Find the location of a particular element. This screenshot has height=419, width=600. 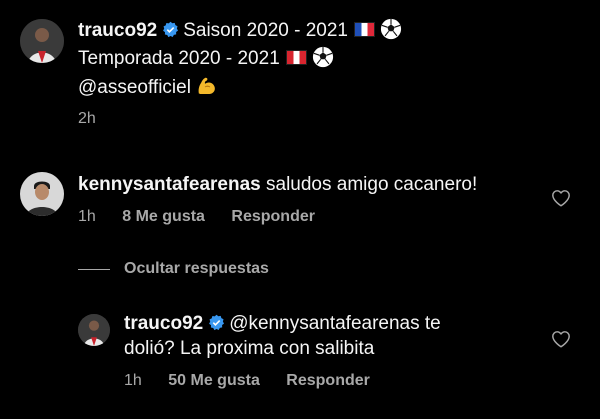

reply-actions: 1h 50 Me gusta Responder is located at coordinates (258, 381).